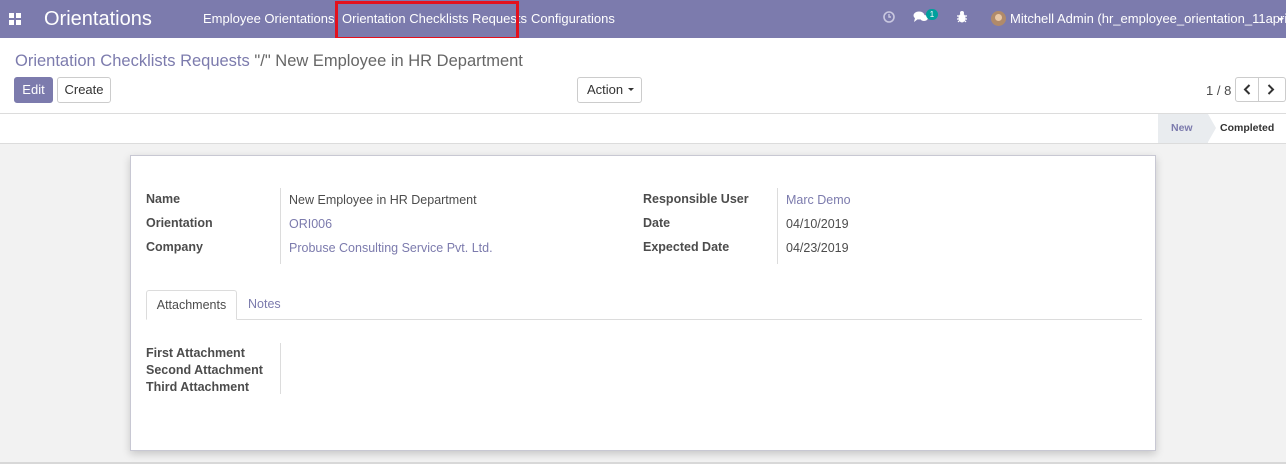  I want to click on menu-employee-orientations: Employee Orientations, so click(269, 19).